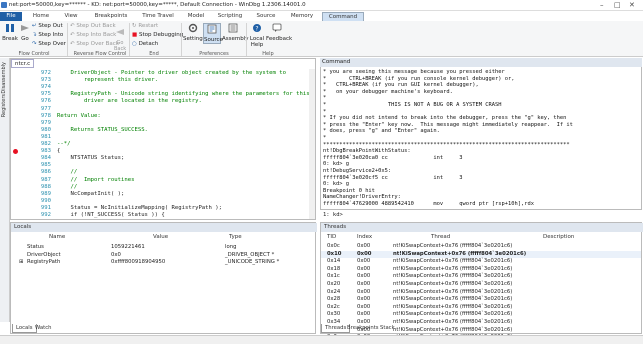 This screenshot has height=344, width=643. What do you see at coordinates (57, 237) in the screenshot?
I see `col-name: Name` at bounding box center [57, 237].